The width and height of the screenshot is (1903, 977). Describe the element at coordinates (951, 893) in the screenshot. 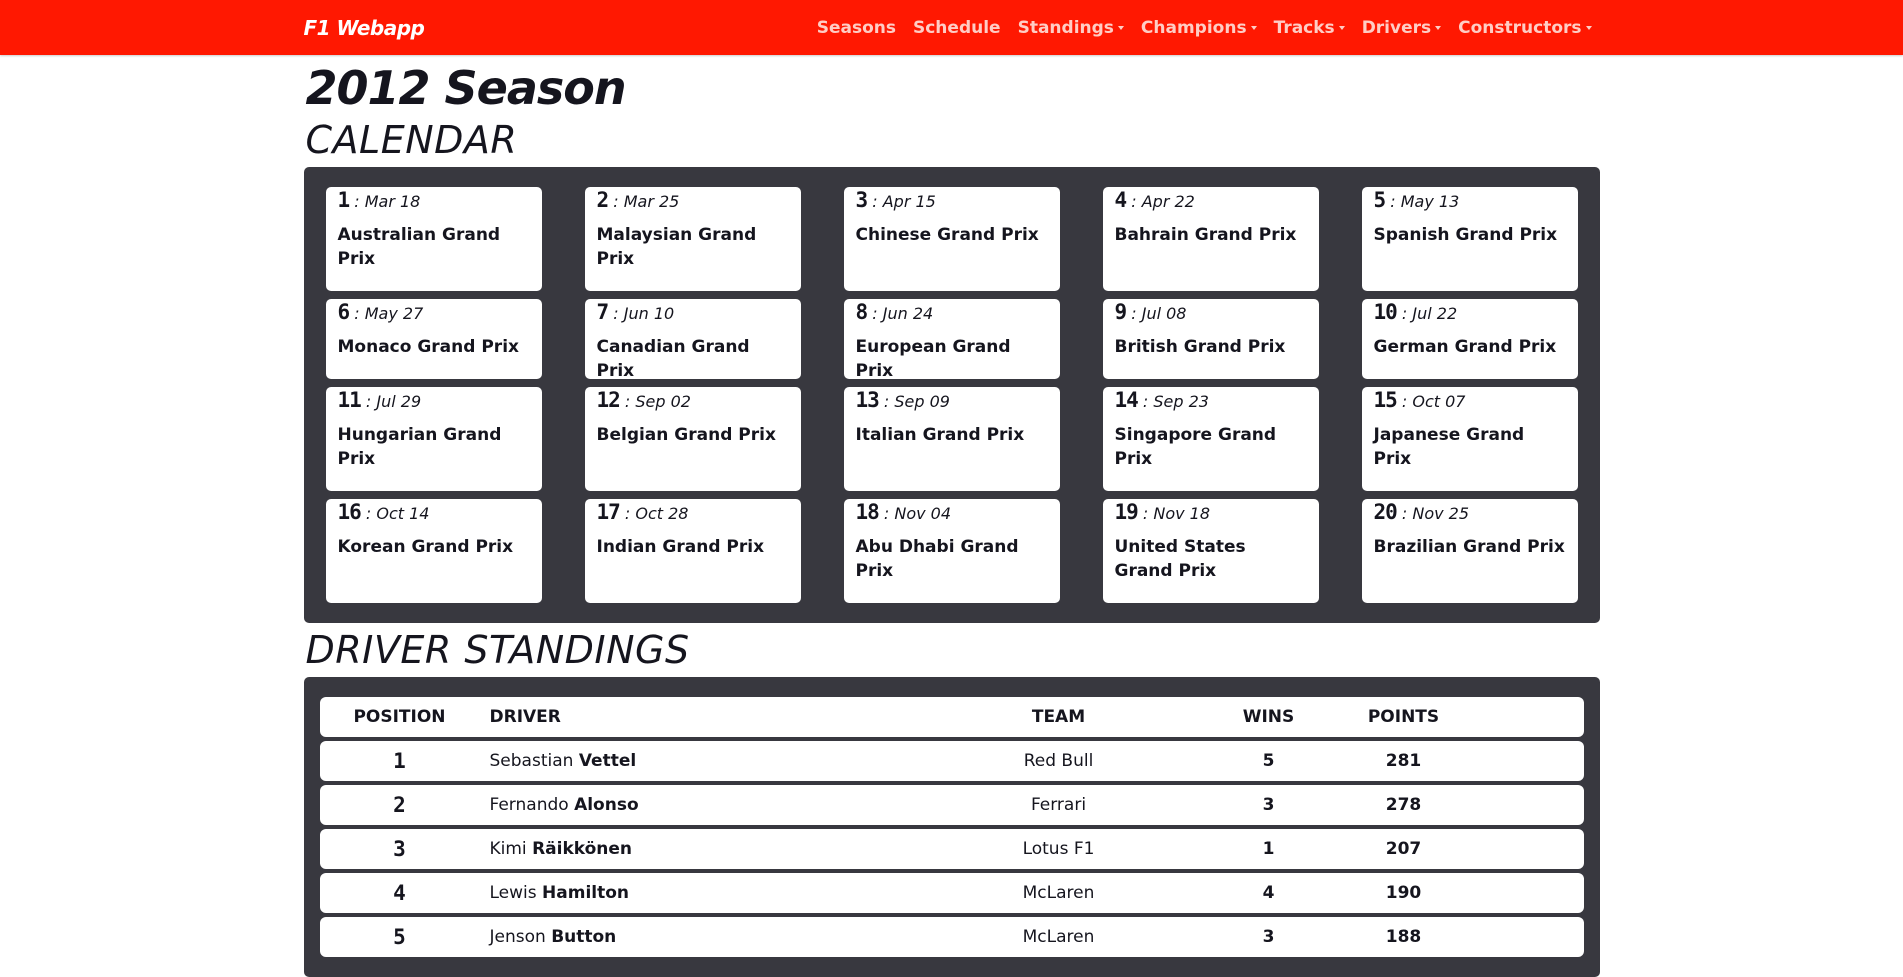

I see `table-row: 4 Lewis Hamilton McLaren 4 190` at that location.